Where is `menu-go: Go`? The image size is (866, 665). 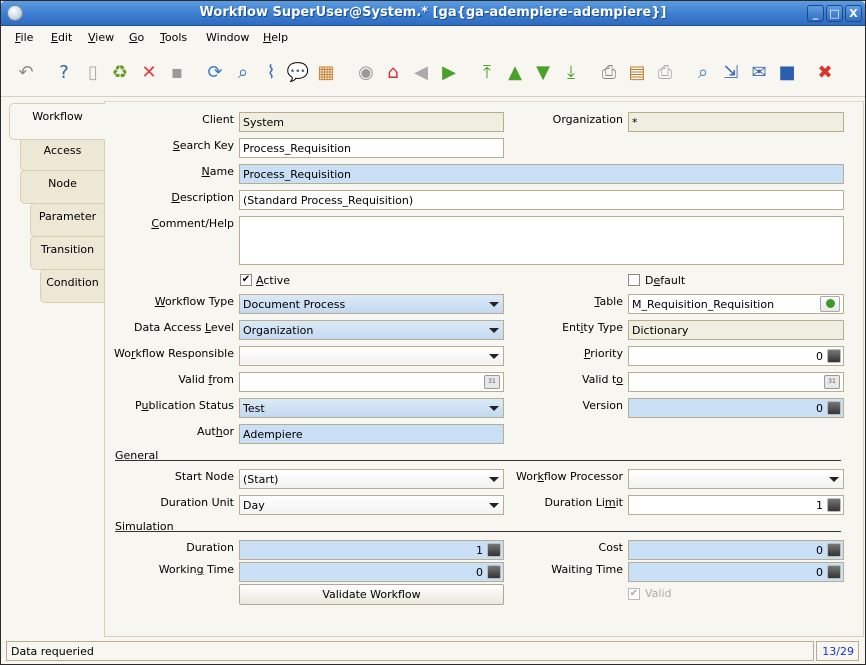
menu-go: Go is located at coordinates (136, 37).